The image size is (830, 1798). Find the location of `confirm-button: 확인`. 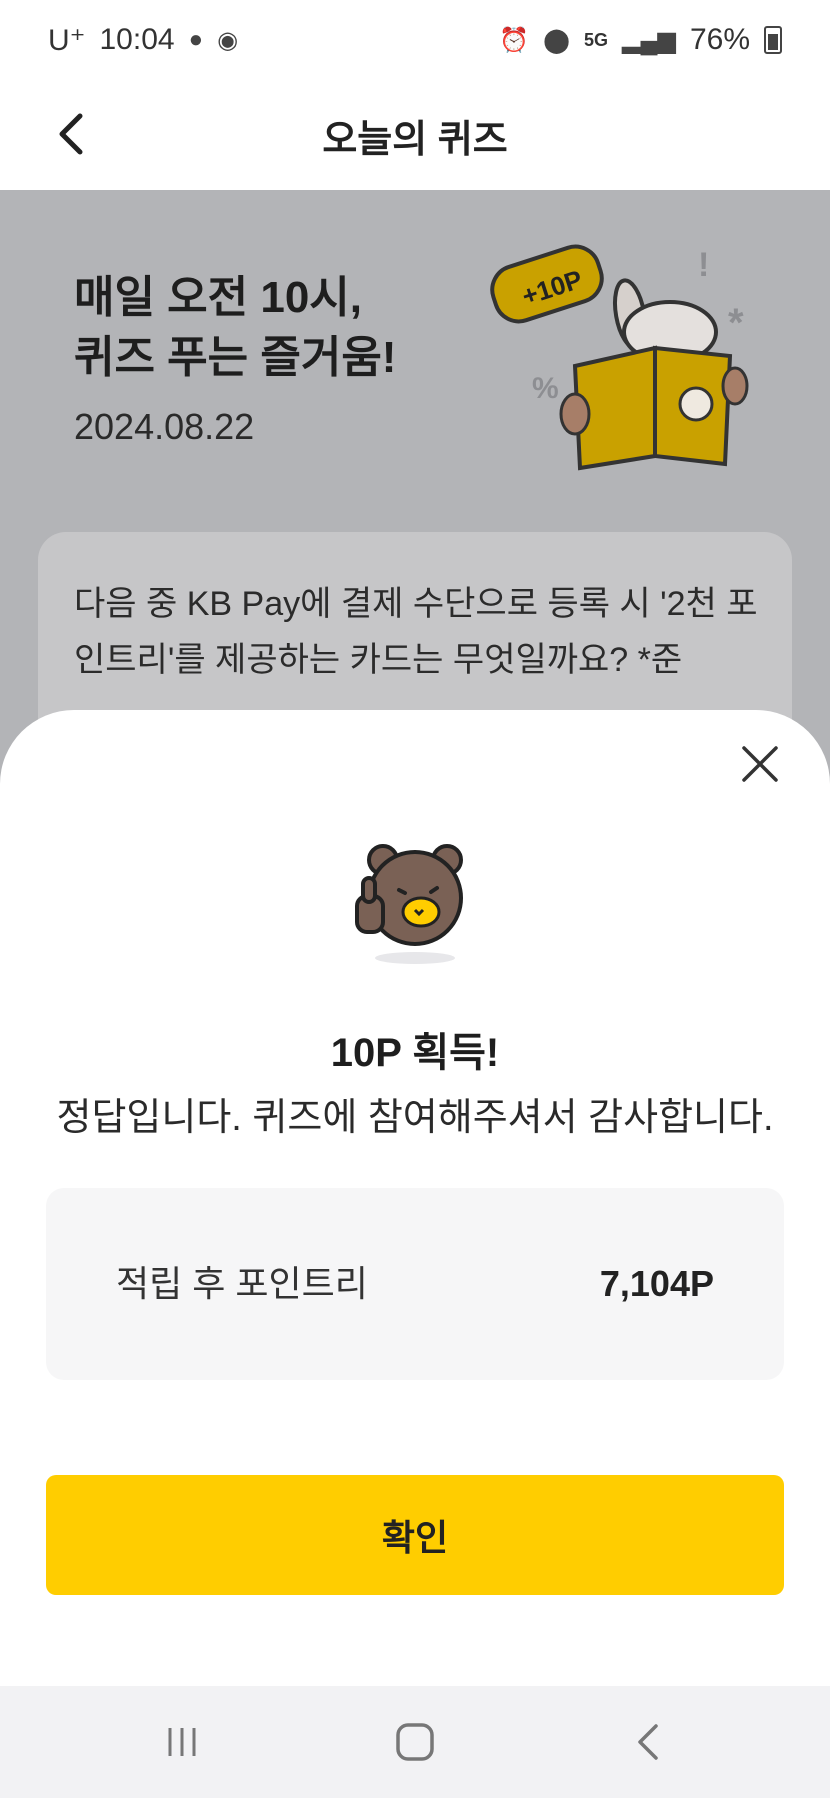

confirm-button: 확인 is located at coordinates (415, 1535).